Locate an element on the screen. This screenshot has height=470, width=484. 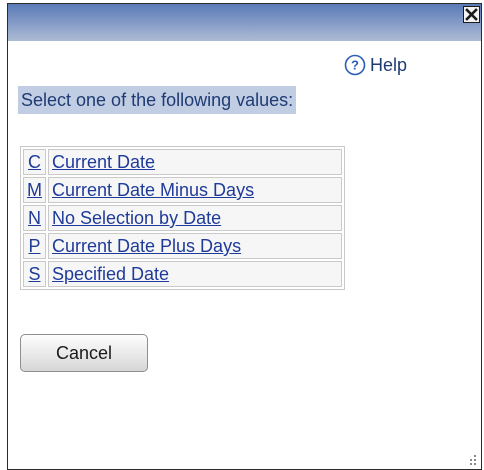
table-row: N No Selection by Date is located at coordinates (182, 218).